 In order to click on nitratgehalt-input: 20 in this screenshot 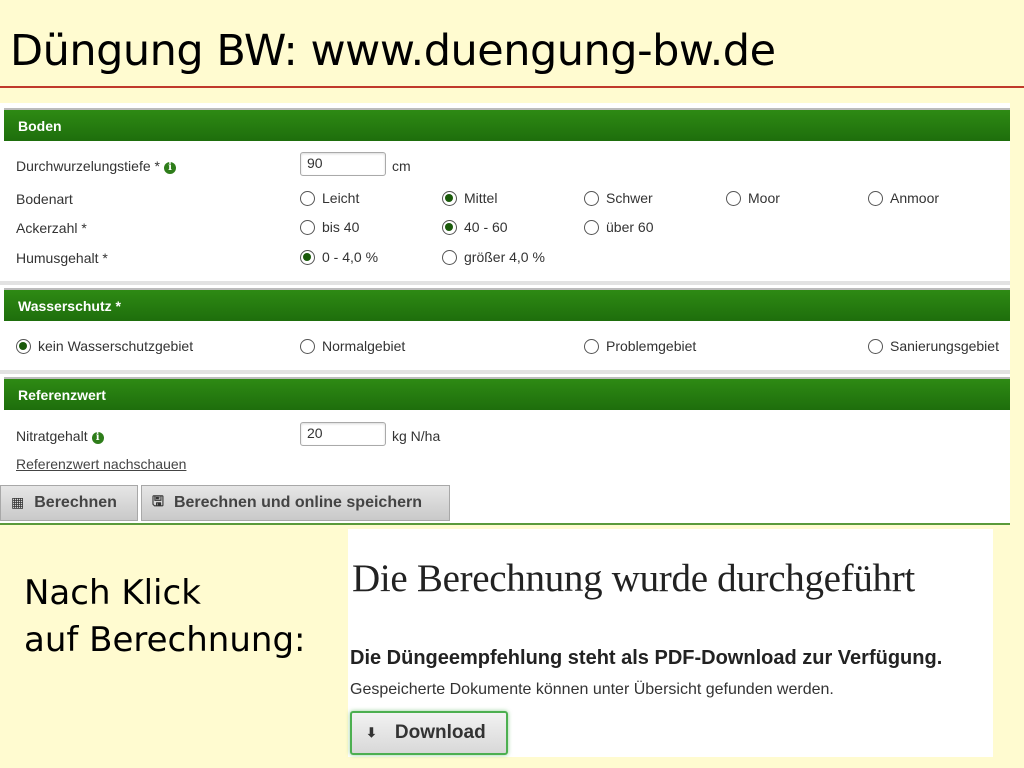, I will do `click(343, 434)`.